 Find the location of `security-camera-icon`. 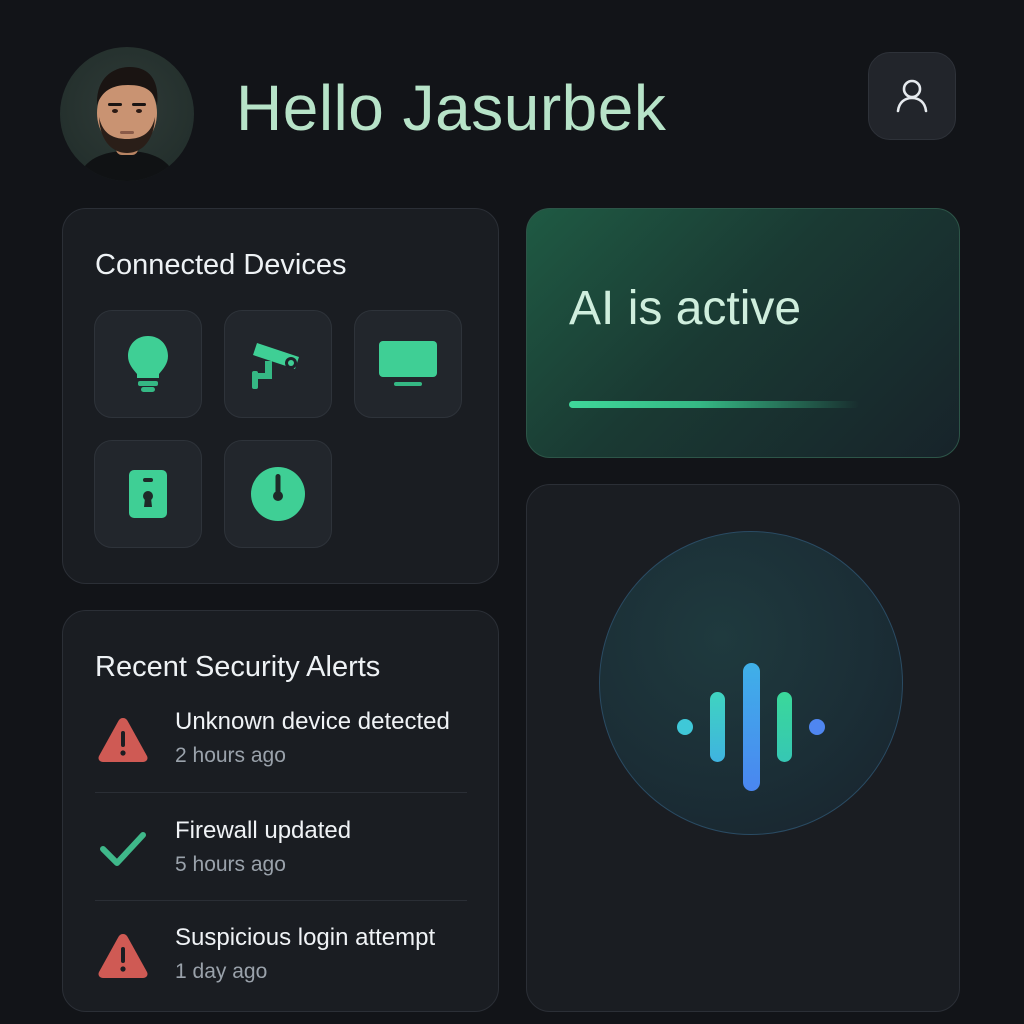

security-camera-icon is located at coordinates (275, 366).